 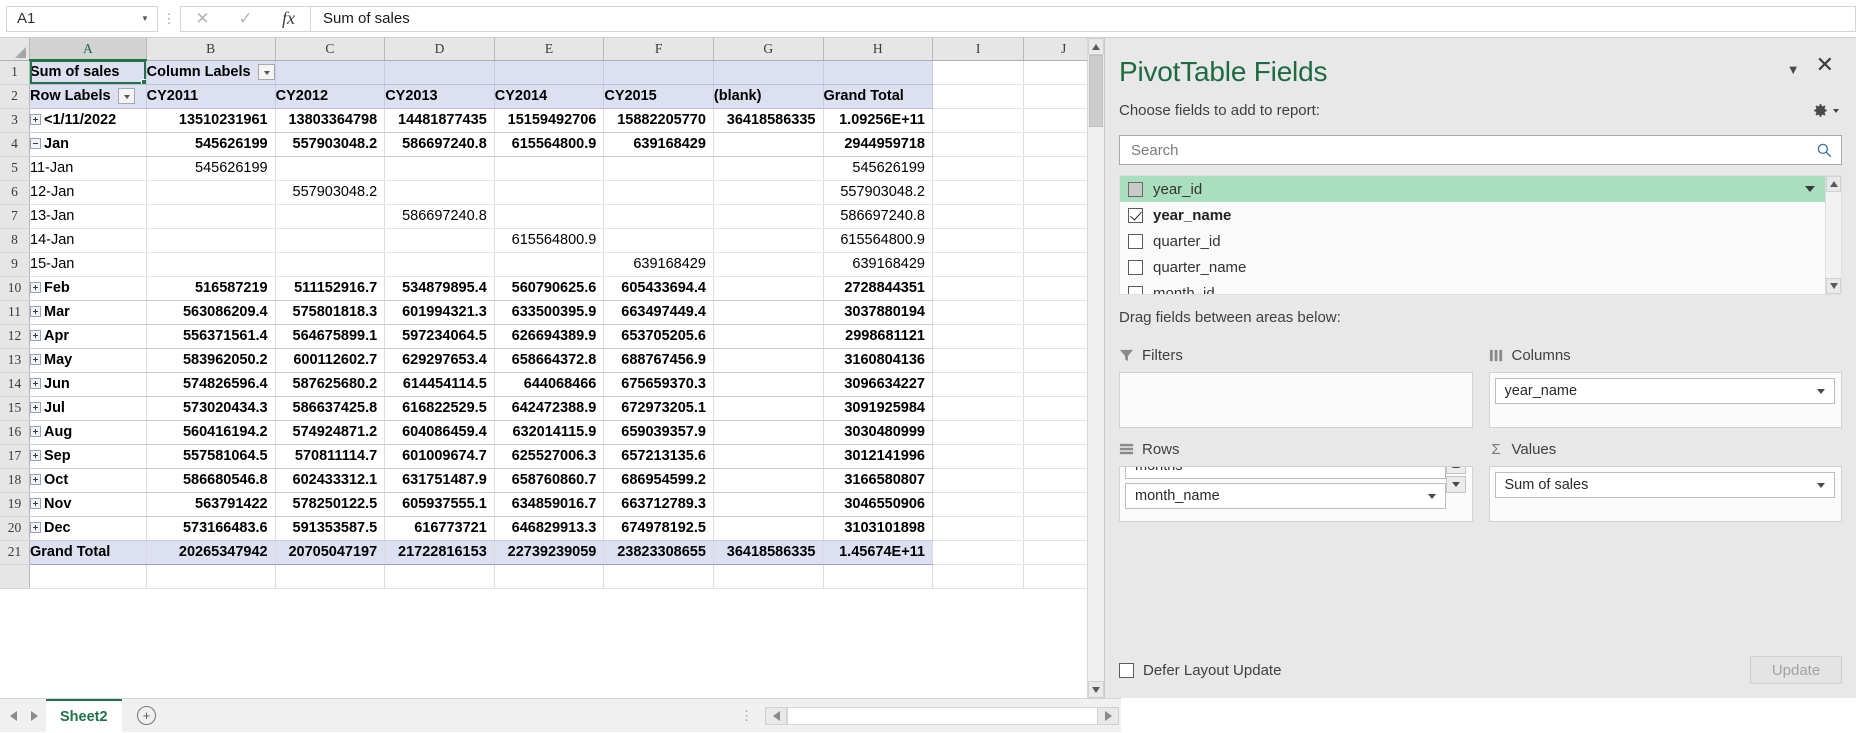 What do you see at coordinates (658, 456) in the screenshot?
I see `cell-f17: 657213135.6` at bounding box center [658, 456].